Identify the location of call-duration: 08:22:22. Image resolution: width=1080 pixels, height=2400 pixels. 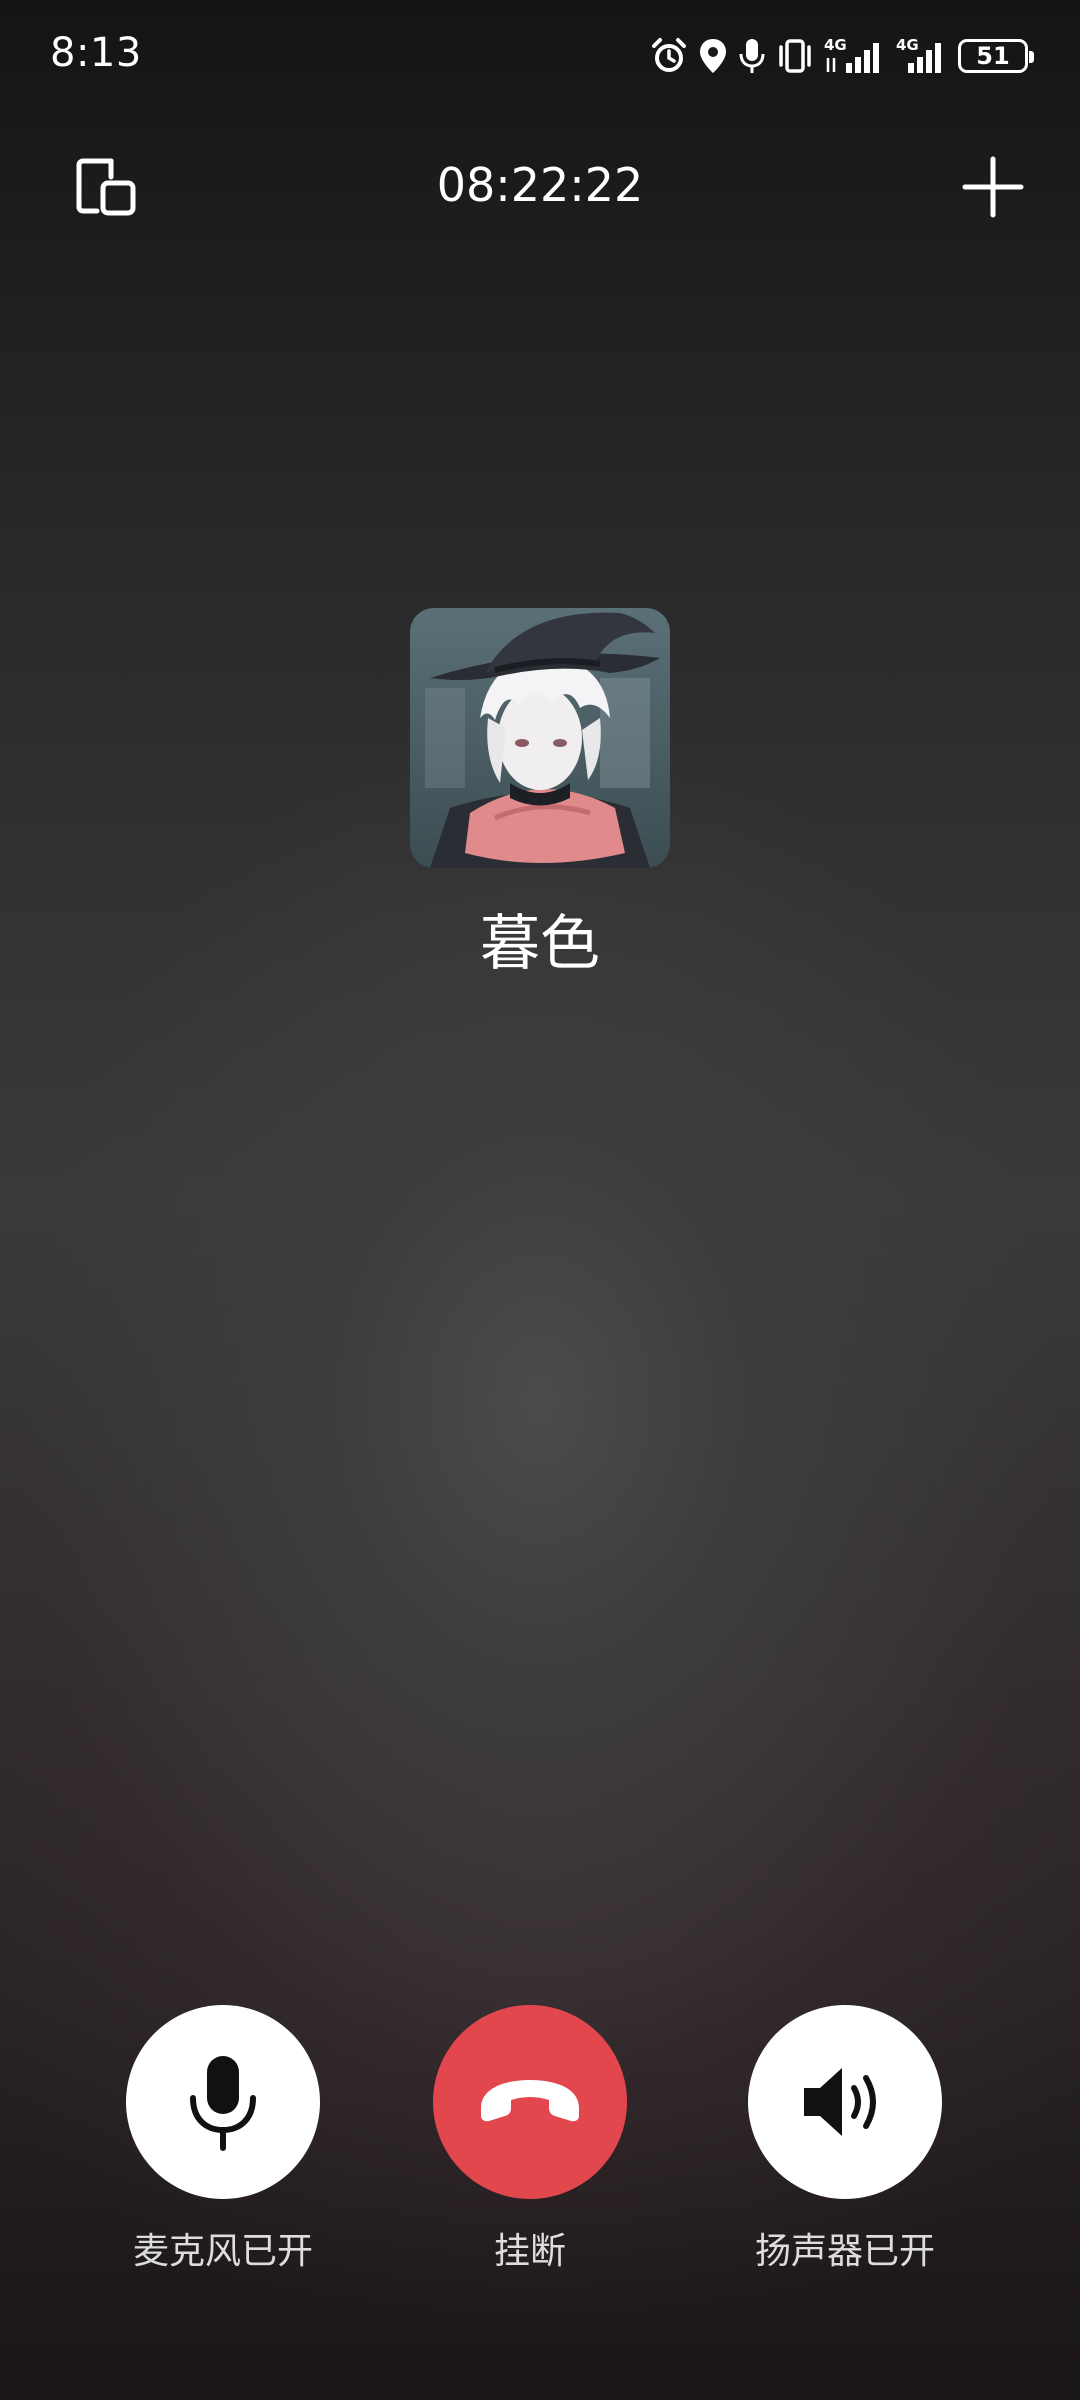
(540, 185).